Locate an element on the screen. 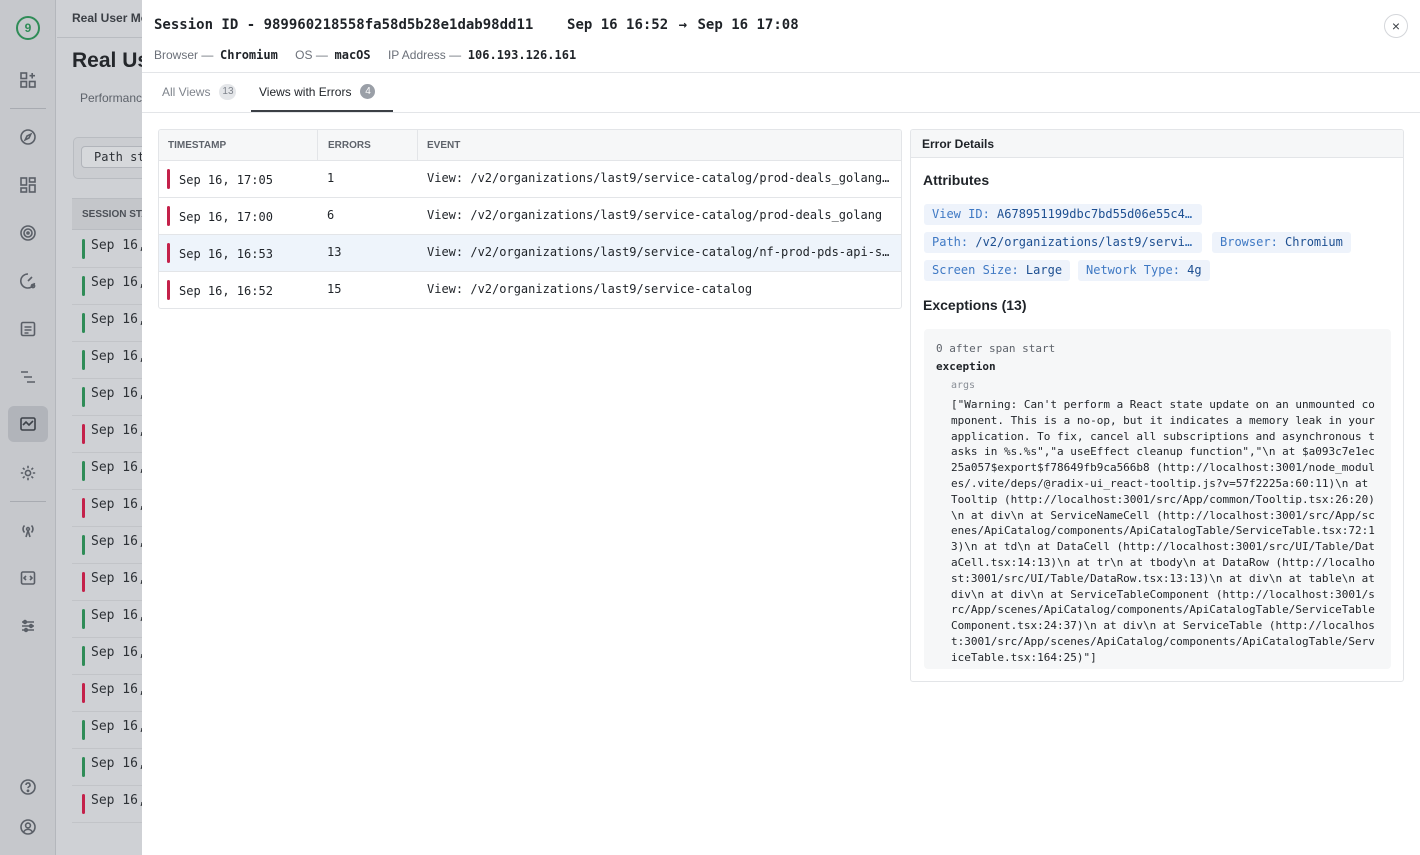  views-table-header: TIMESTAMP ERRORS EVENT is located at coordinates (530, 145).